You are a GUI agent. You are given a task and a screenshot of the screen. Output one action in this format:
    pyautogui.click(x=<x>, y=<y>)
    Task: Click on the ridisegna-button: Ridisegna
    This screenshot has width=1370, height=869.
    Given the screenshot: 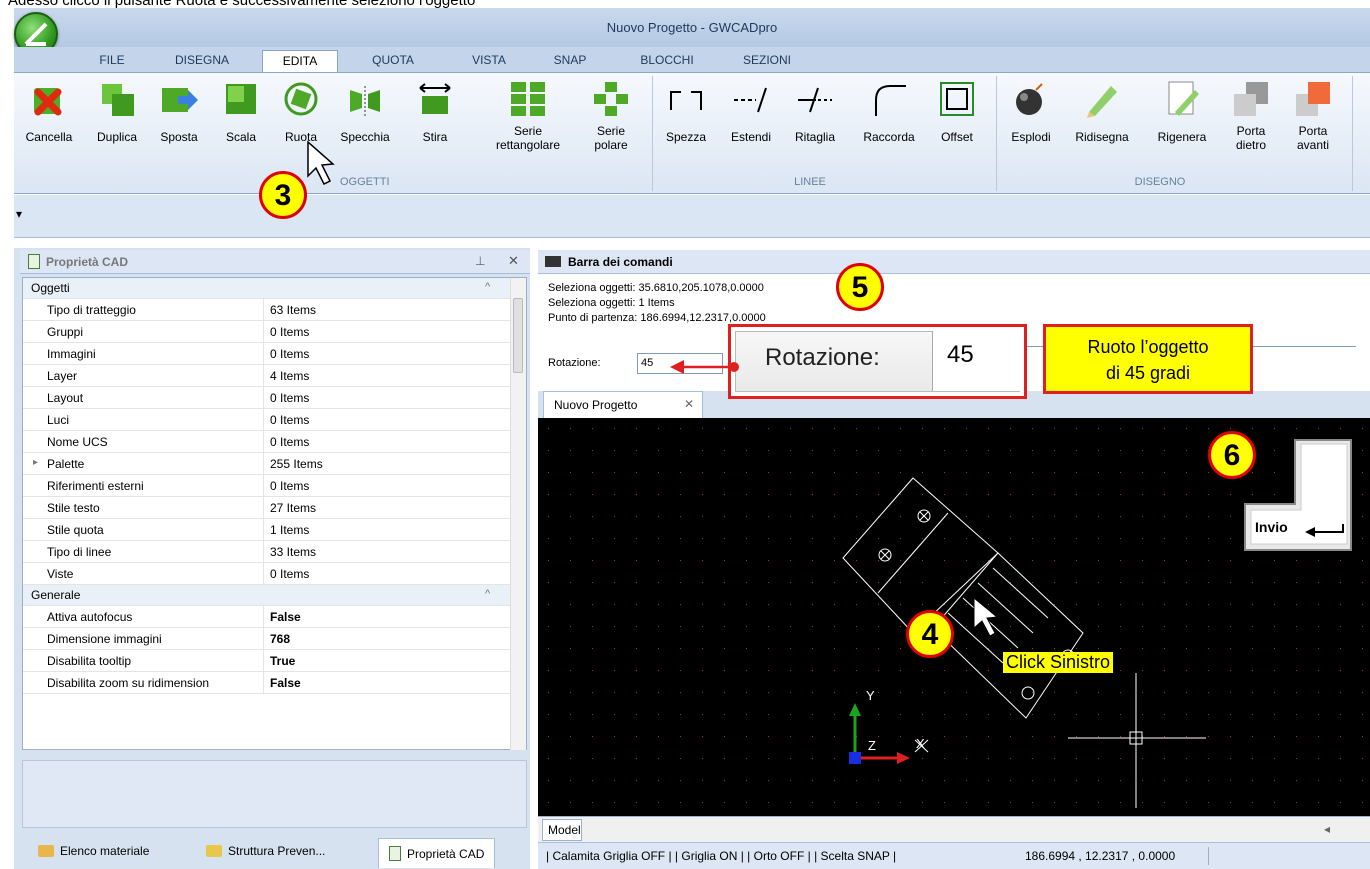 What is the action you would take?
    pyautogui.click(x=1102, y=112)
    